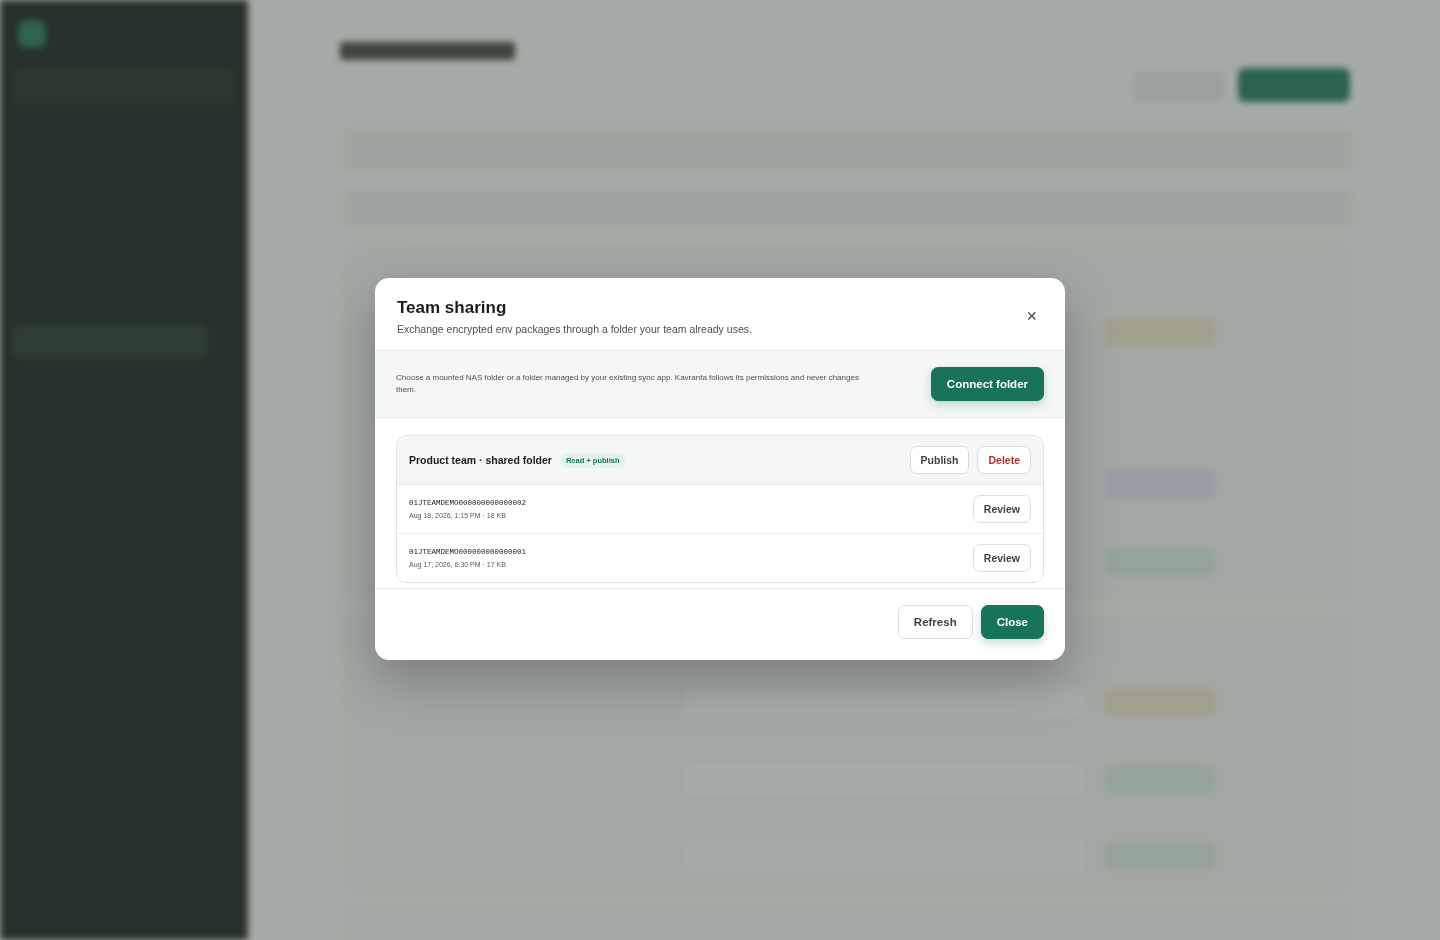 The height and width of the screenshot is (940, 1440). I want to click on footer-button: Close, so click(1012, 622).